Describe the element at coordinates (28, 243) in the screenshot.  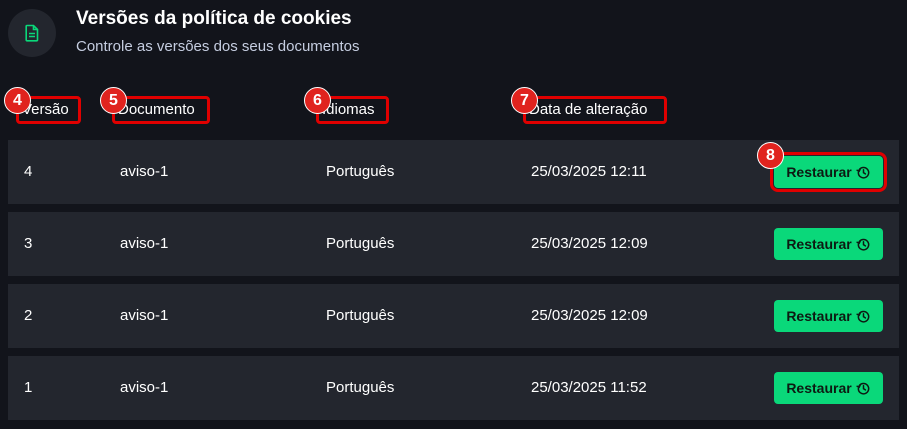
I see `cell-version: 3` at that location.